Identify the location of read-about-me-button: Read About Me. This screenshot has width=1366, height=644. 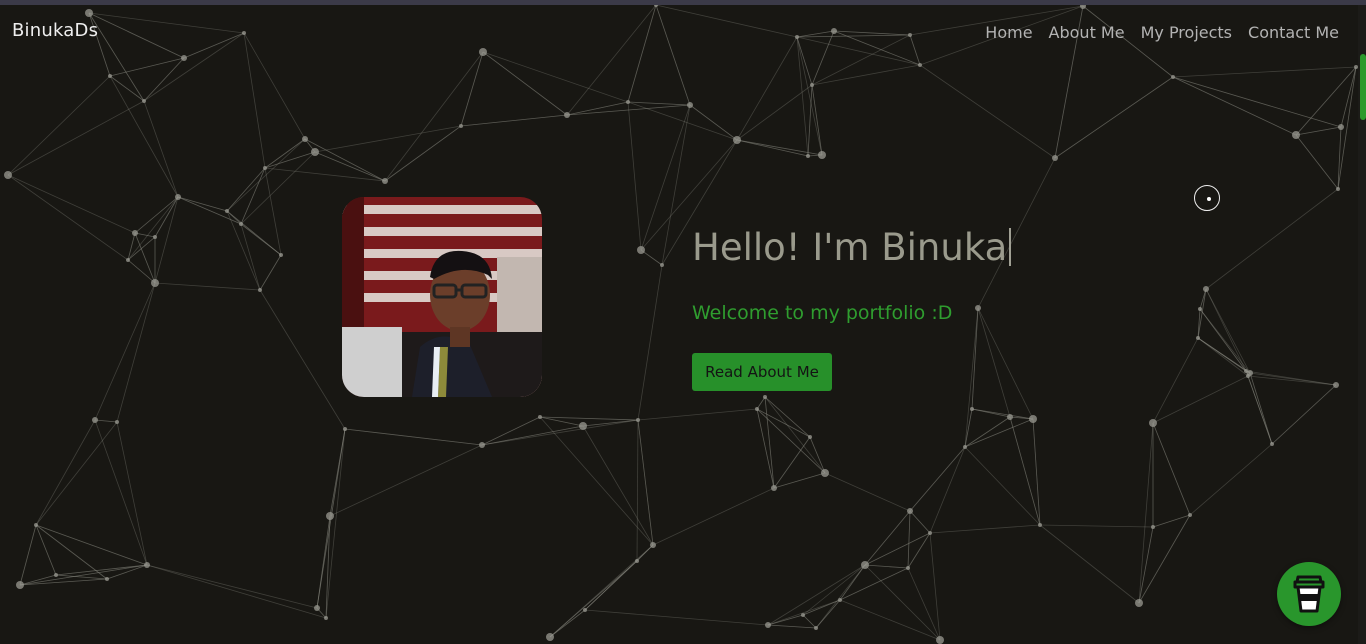
(762, 372).